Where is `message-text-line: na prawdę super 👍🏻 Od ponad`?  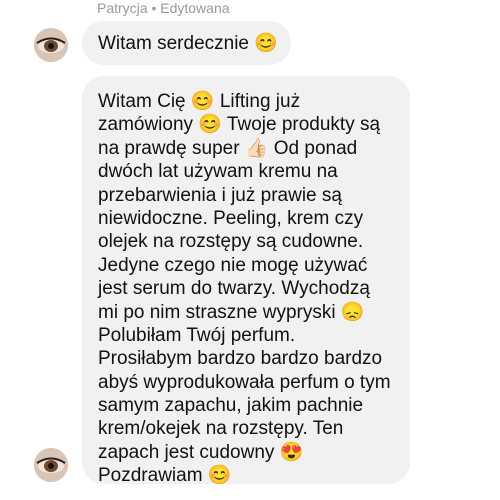 message-text-line: na prawdę super 👍🏻 Od ponad is located at coordinates (228, 148).